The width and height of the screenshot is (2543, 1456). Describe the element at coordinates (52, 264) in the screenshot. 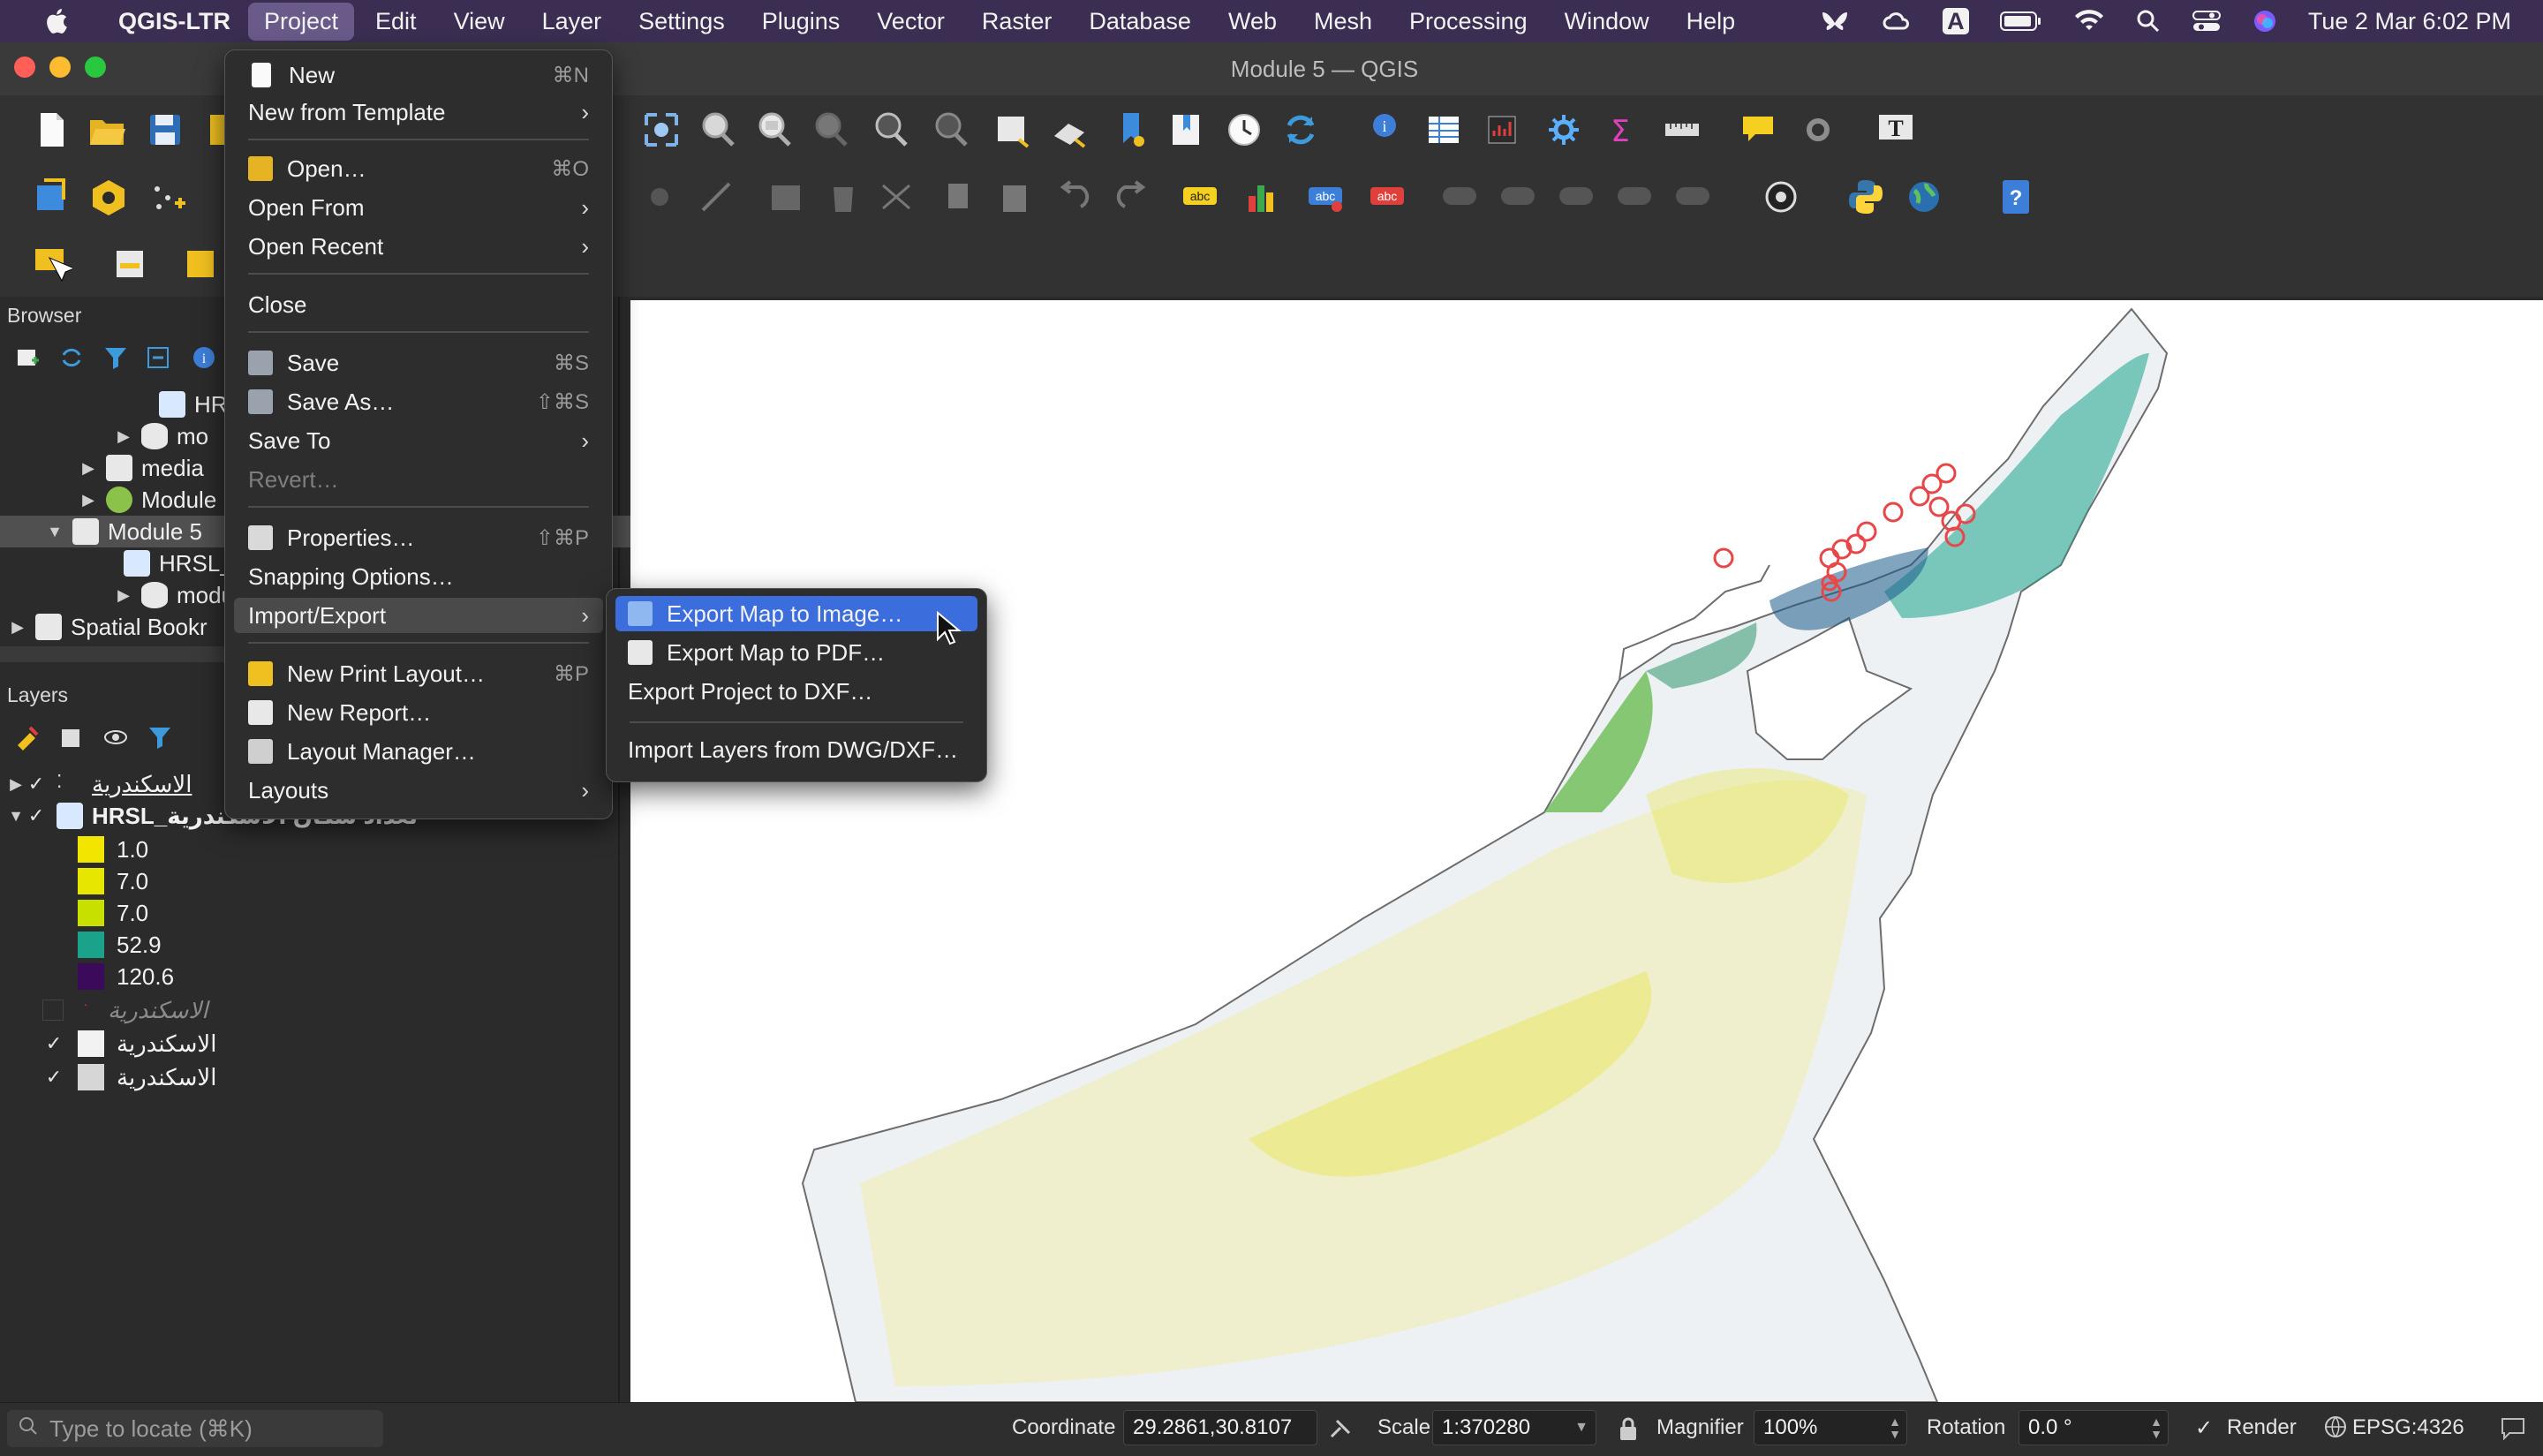

I see `select-features-icon` at that location.